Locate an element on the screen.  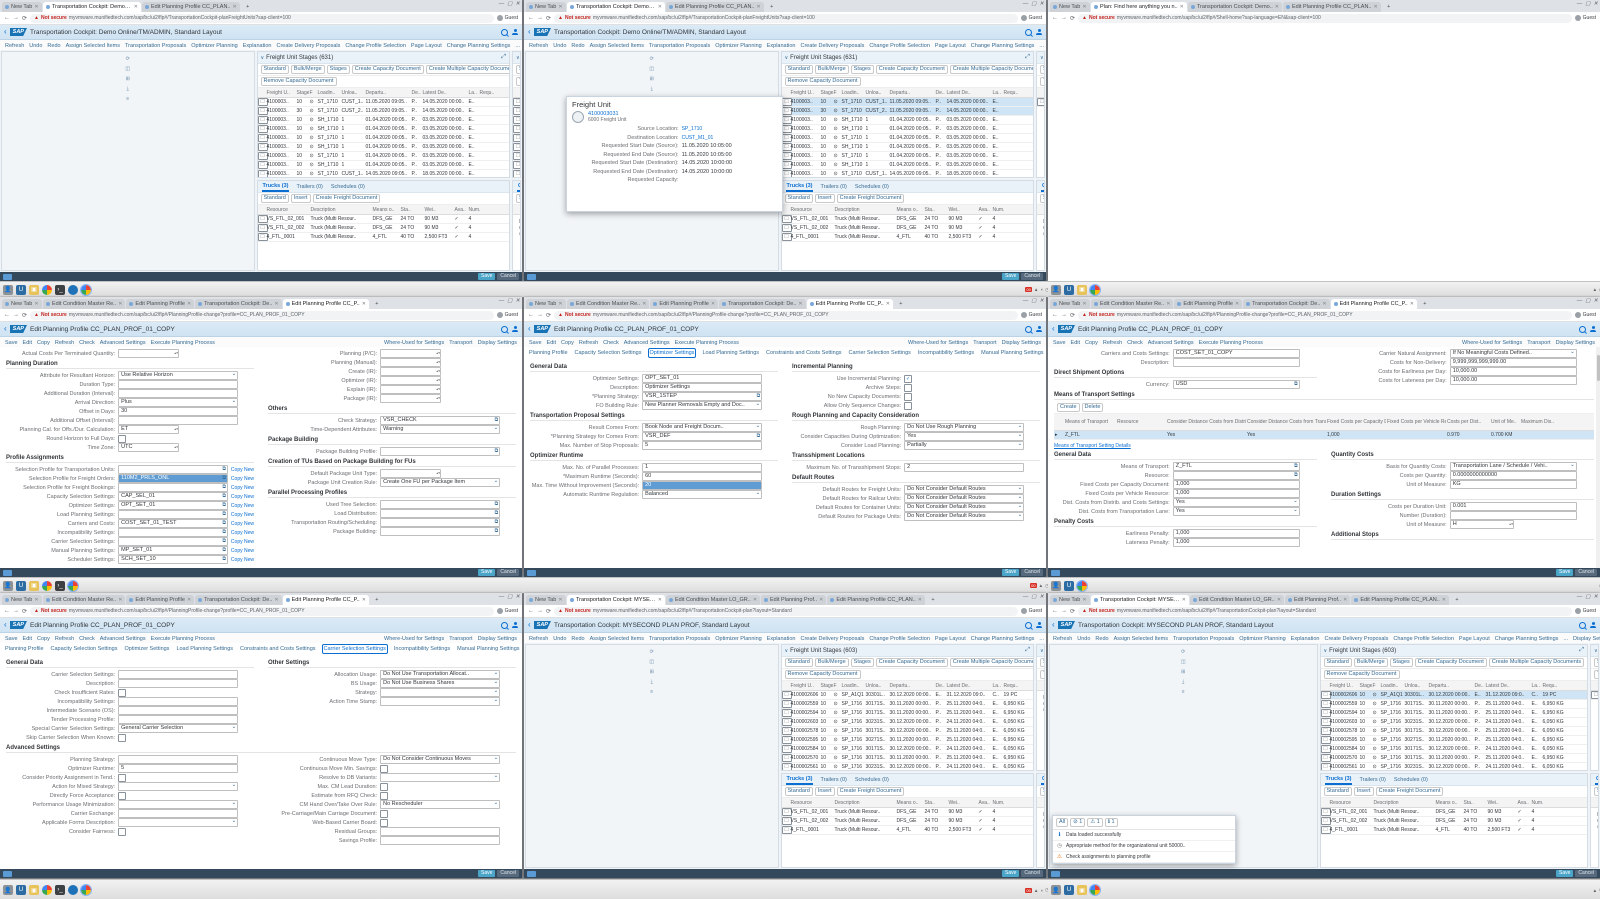
tab-load-planning-settings: Load Planning Settings is located at coordinates (204, 649).